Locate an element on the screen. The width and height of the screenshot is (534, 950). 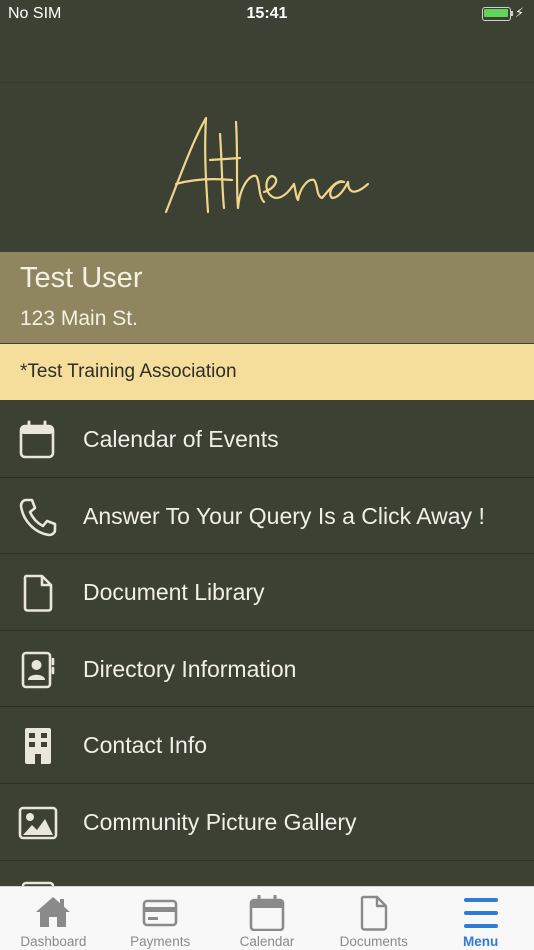
tab-documents: Documents is located at coordinates (373, 918).